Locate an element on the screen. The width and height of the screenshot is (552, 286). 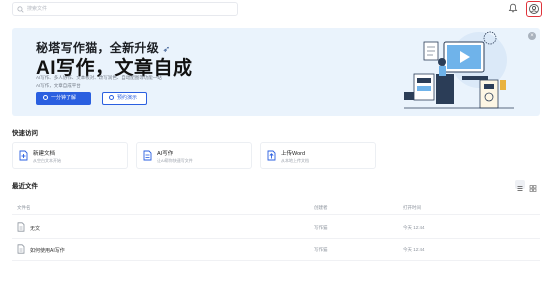
list-view-icon is located at coordinates (520, 188).